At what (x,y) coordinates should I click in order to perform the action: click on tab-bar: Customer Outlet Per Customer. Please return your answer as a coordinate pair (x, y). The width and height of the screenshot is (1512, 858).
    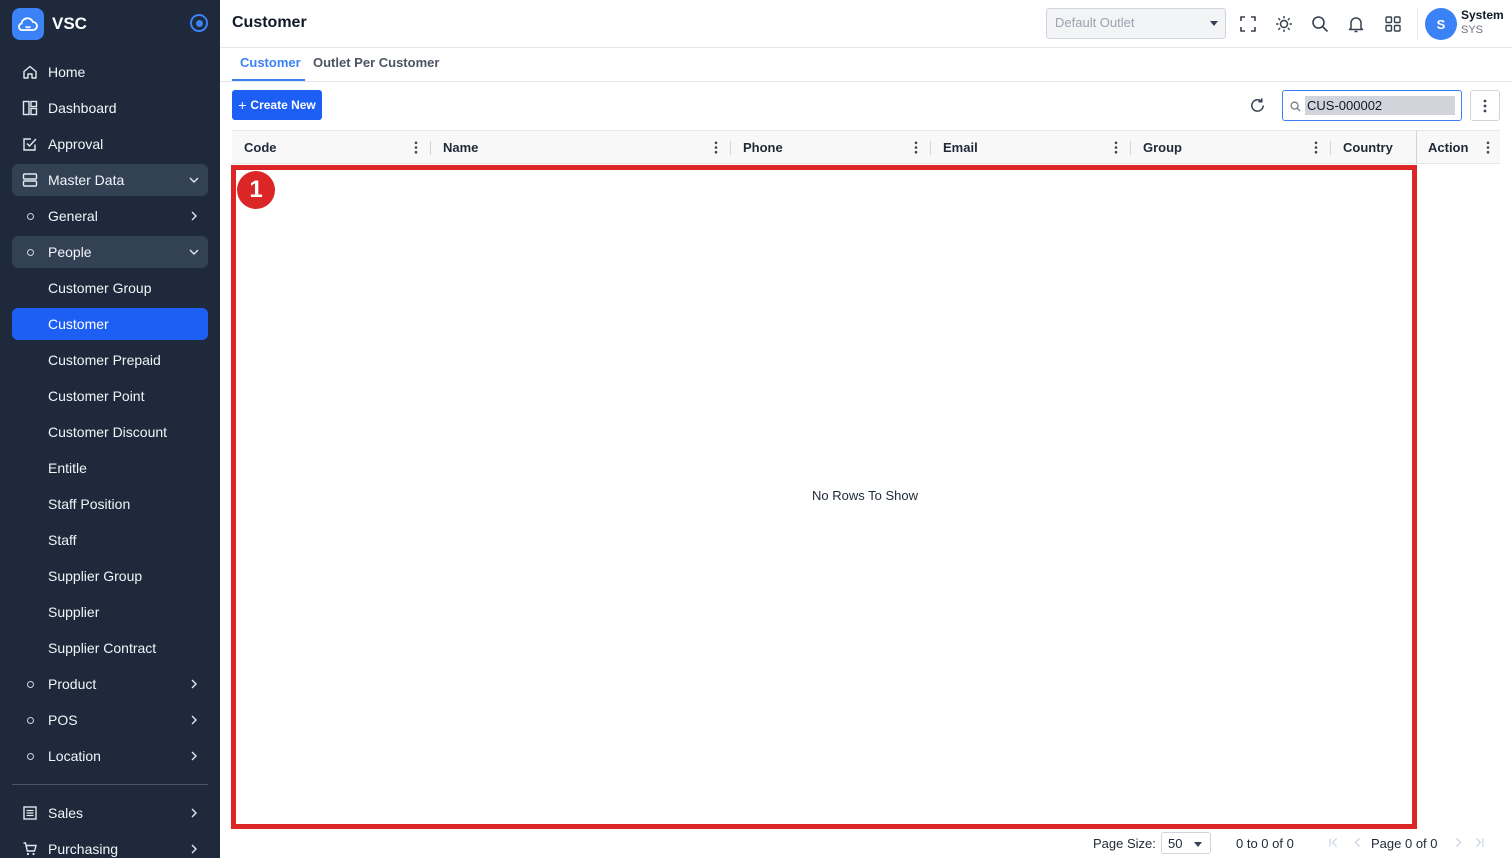
    Looking at the image, I should click on (866, 65).